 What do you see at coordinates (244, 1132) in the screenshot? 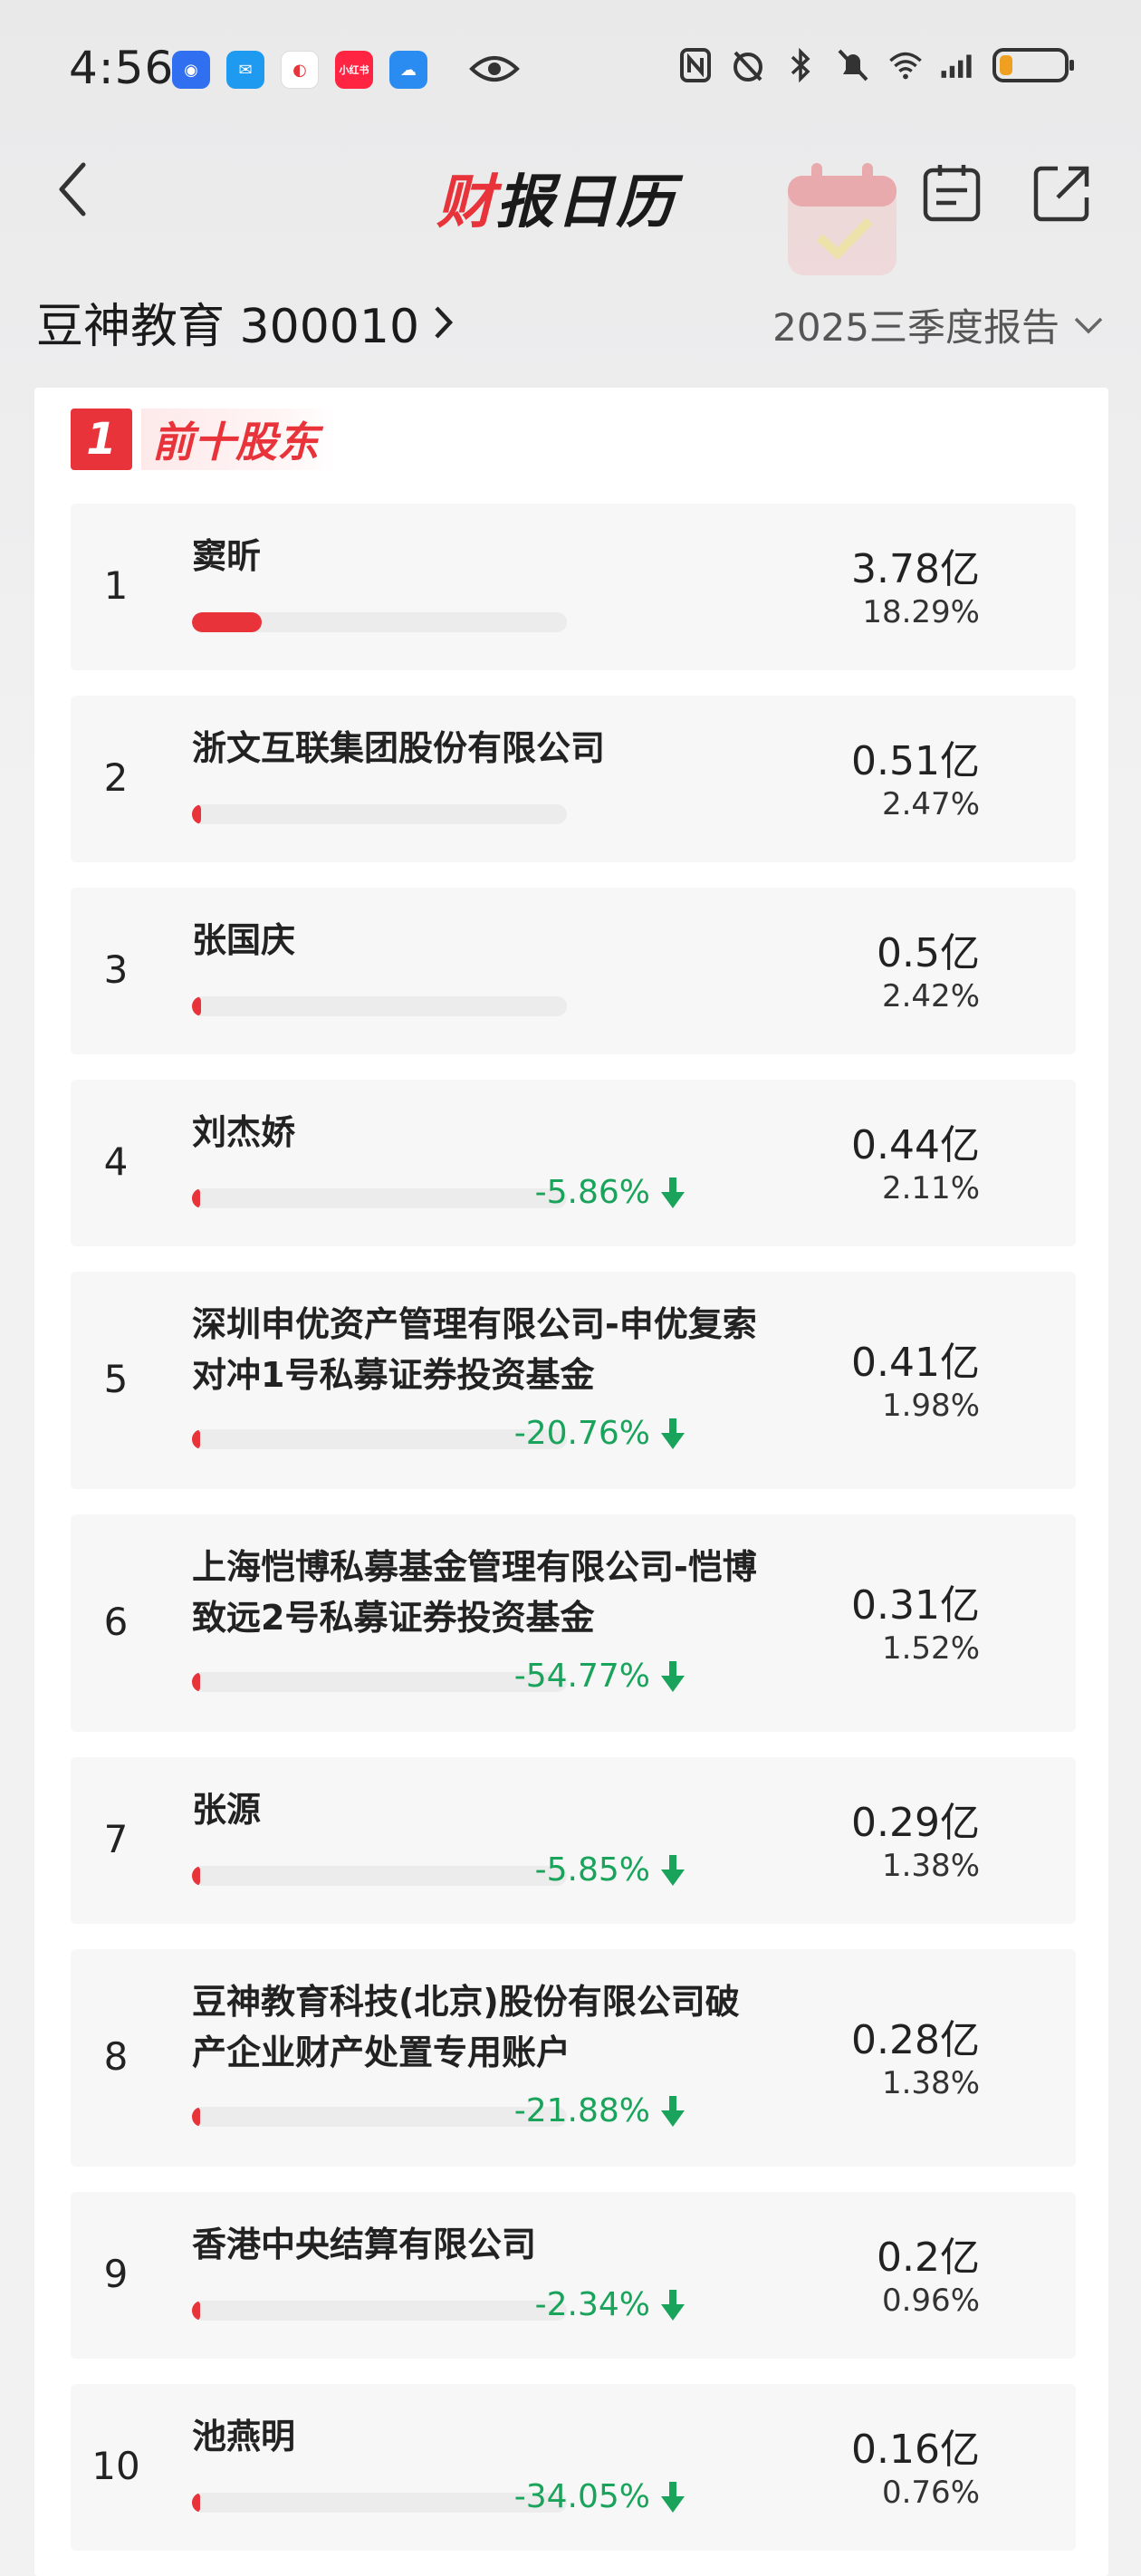
I see `shareholder-name: 刘杰娇` at bounding box center [244, 1132].